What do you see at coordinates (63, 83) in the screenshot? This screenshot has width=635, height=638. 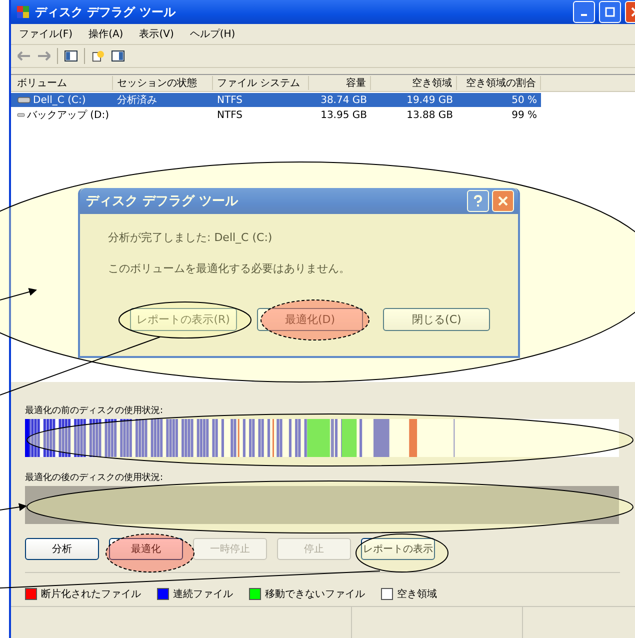 I see `column-header: ボリューム` at bounding box center [63, 83].